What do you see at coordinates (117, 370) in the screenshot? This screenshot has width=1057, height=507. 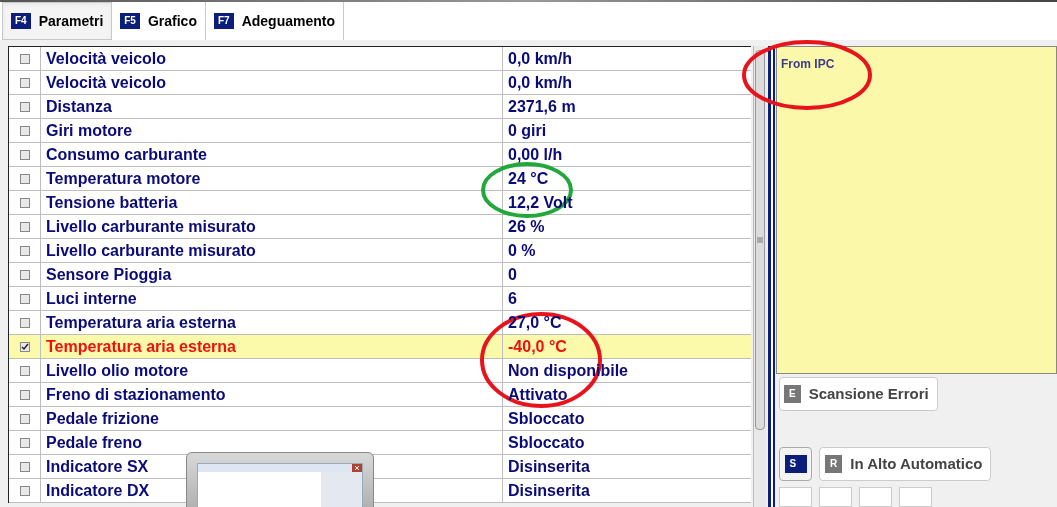 I see `table-cell-text: Livello olio motore` at bounding box center [117, 370].